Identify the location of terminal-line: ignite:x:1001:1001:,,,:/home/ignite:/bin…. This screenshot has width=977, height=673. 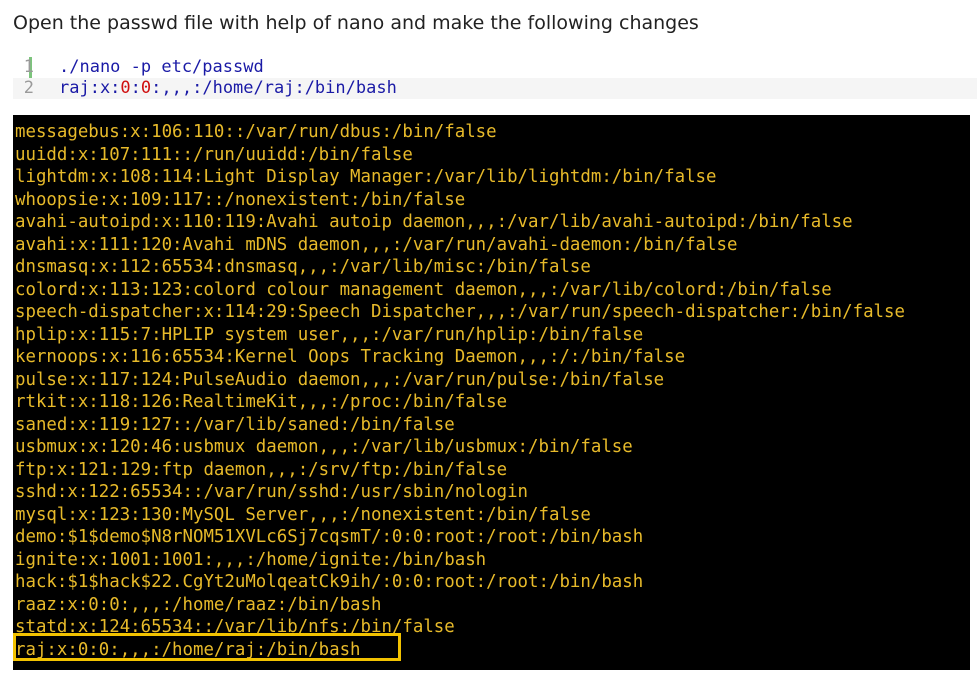
(251, 559).